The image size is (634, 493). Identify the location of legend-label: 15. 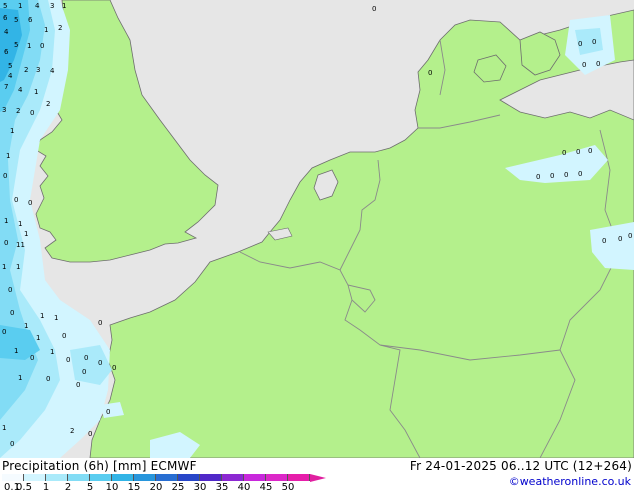
(134, 487).